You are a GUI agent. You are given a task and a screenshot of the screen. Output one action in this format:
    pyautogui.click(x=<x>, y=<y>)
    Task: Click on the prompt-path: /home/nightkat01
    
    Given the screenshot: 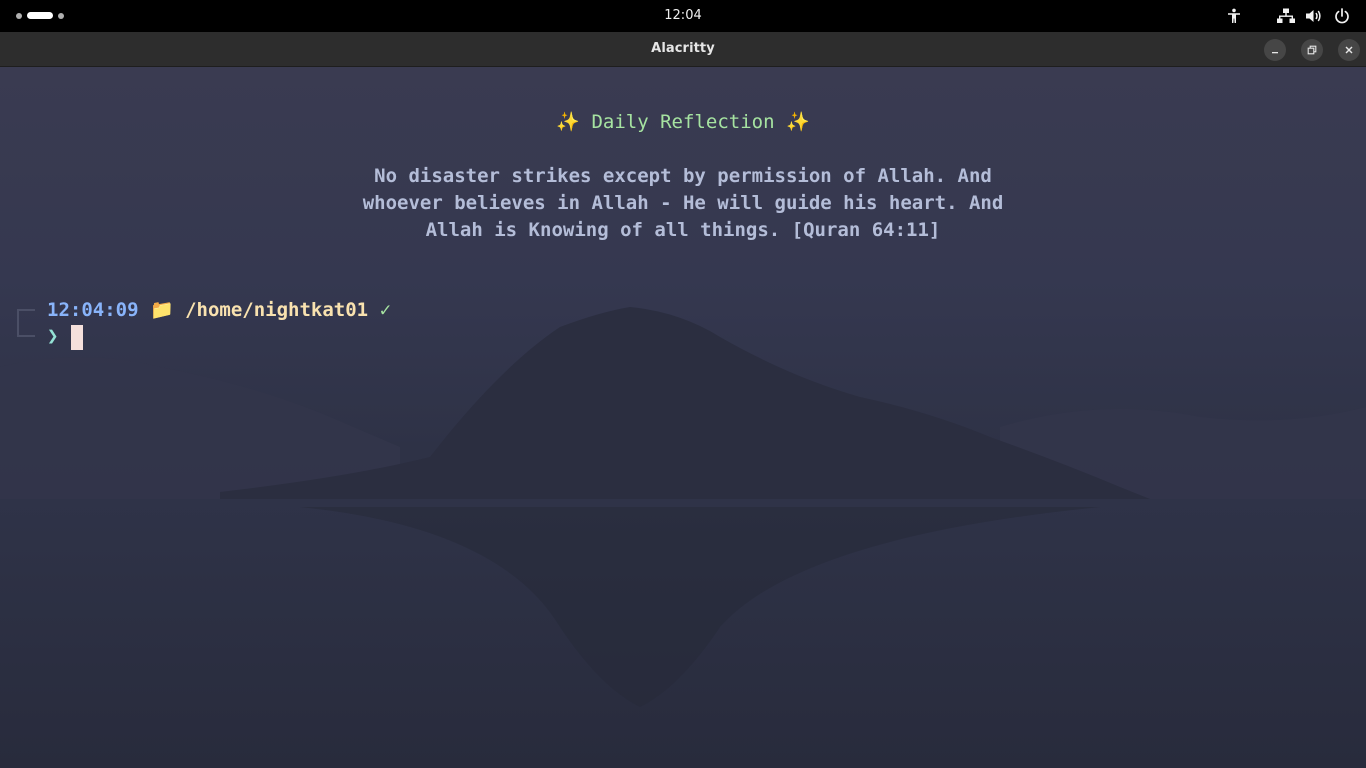 What is the action you would take?
    pyautogui.click(x=277, y=310)
    